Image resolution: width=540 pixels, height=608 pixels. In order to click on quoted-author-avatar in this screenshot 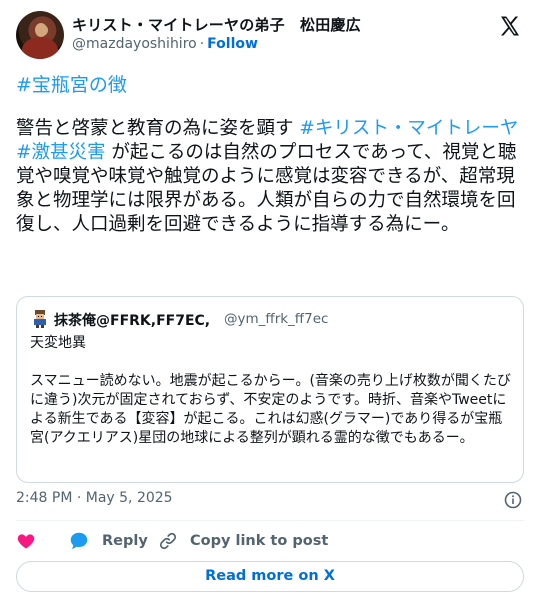, I will do `click(40, 319)`.